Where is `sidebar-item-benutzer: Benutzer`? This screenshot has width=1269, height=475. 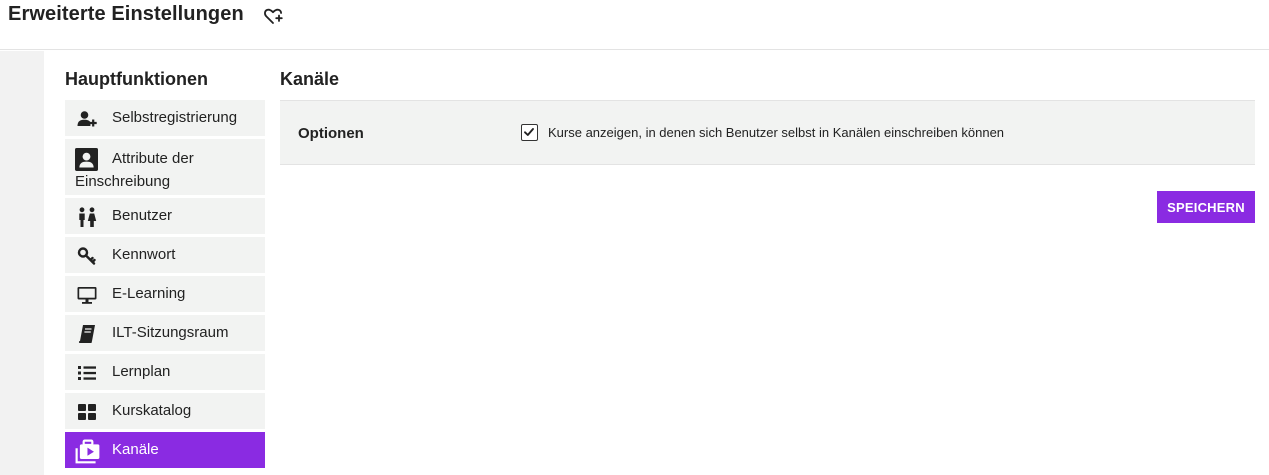 sidebar-item-benutzer: Benutzer is located at coordinates (165, 216).